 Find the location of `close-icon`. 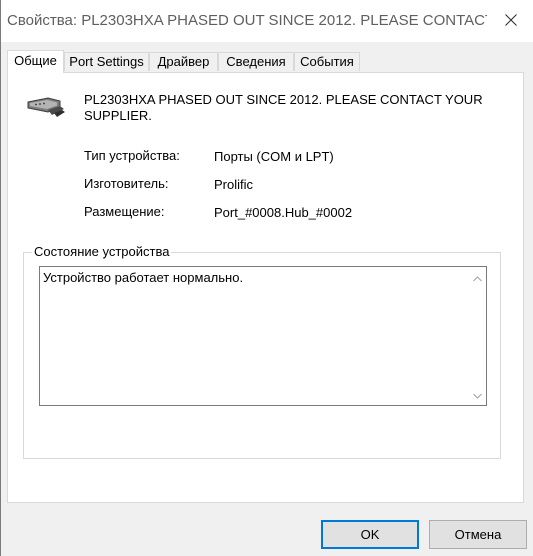

close-icon is located at coordinates (511, 21).